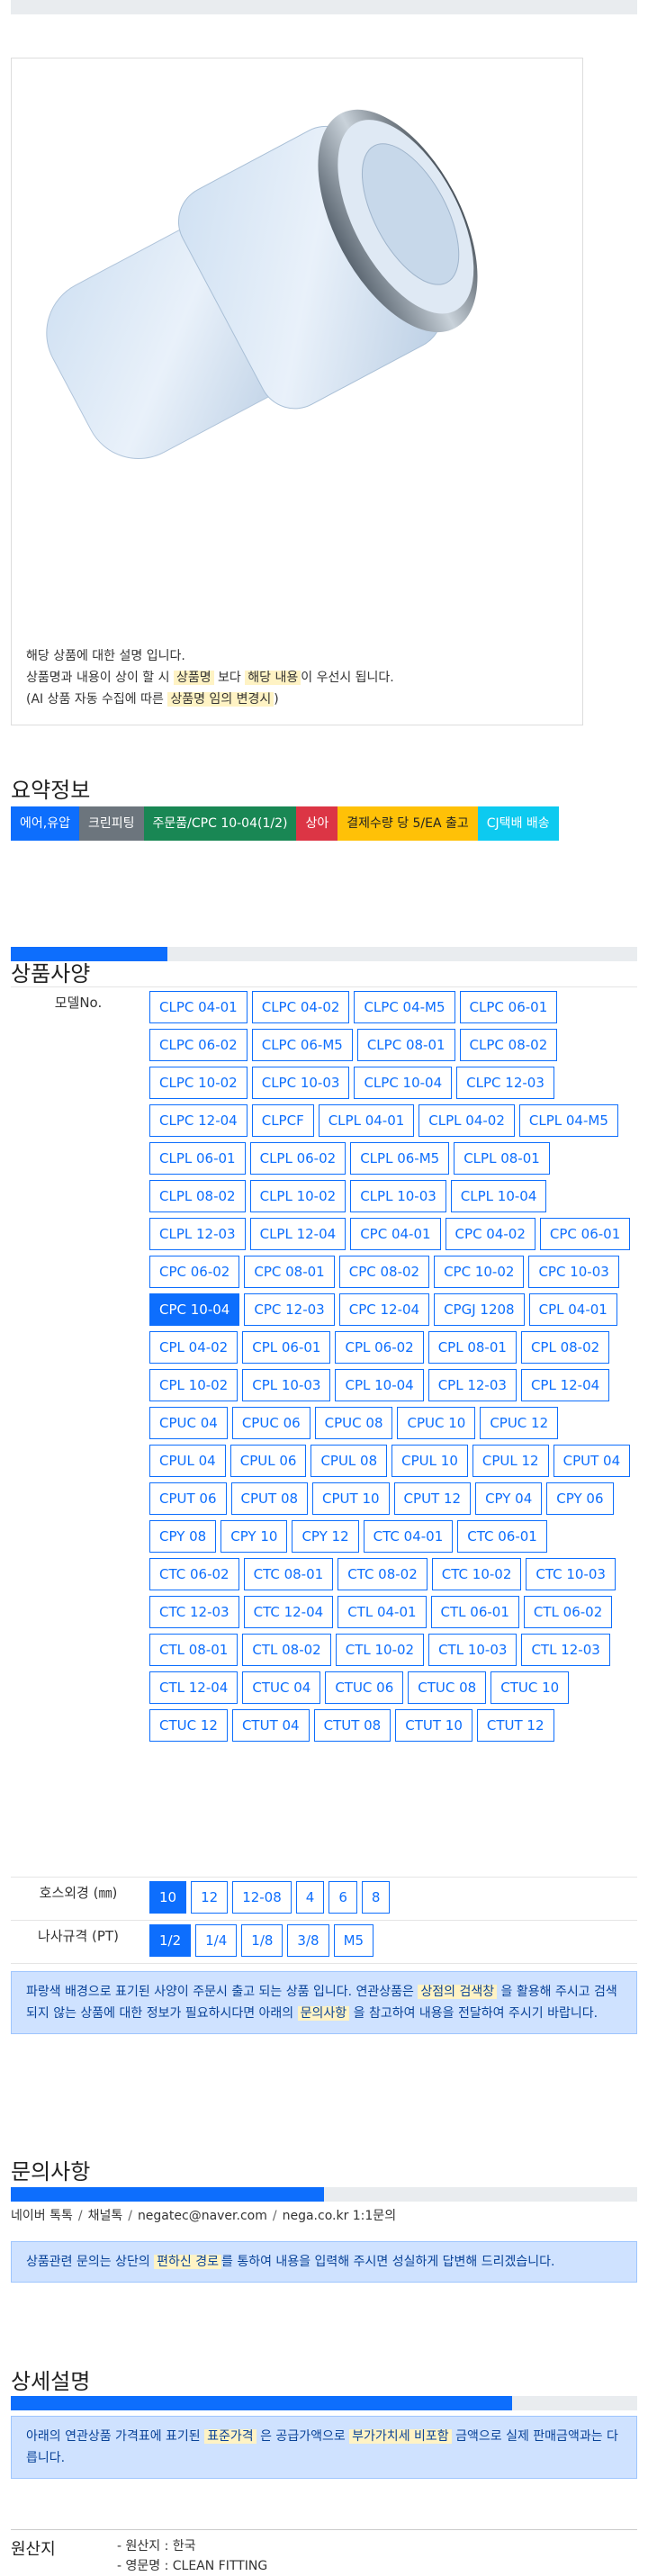  What do you see at coordinates (289, 1309) in the screenshot?
I see `model-option: CPC 12-03` at bounding box center [289, 1309].